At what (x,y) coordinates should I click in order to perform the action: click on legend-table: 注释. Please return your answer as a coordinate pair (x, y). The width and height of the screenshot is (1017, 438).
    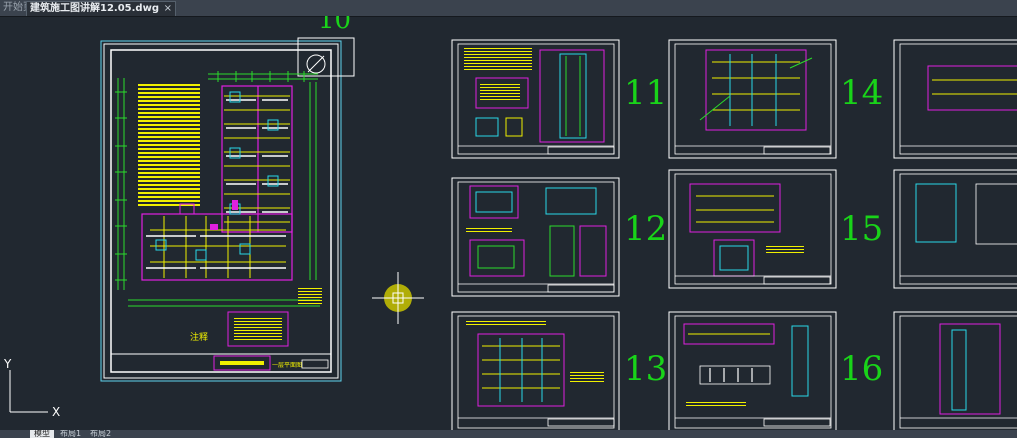
    Looking at the image, I should click on (256, 317).